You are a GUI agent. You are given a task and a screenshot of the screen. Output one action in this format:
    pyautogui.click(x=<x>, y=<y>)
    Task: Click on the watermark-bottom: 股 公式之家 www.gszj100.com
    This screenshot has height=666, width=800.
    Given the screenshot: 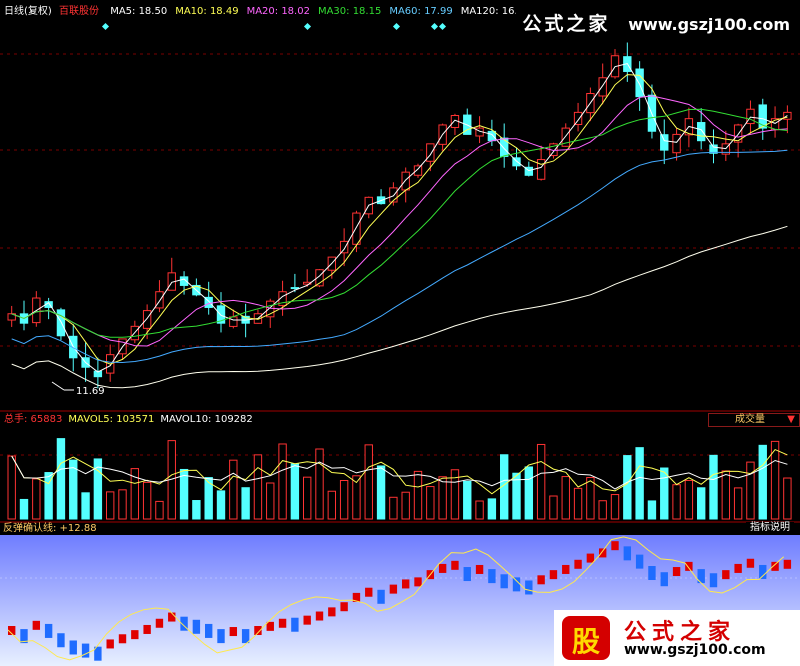 What is the action you would take?
    pyautogui.click(x=677, y=638)
    